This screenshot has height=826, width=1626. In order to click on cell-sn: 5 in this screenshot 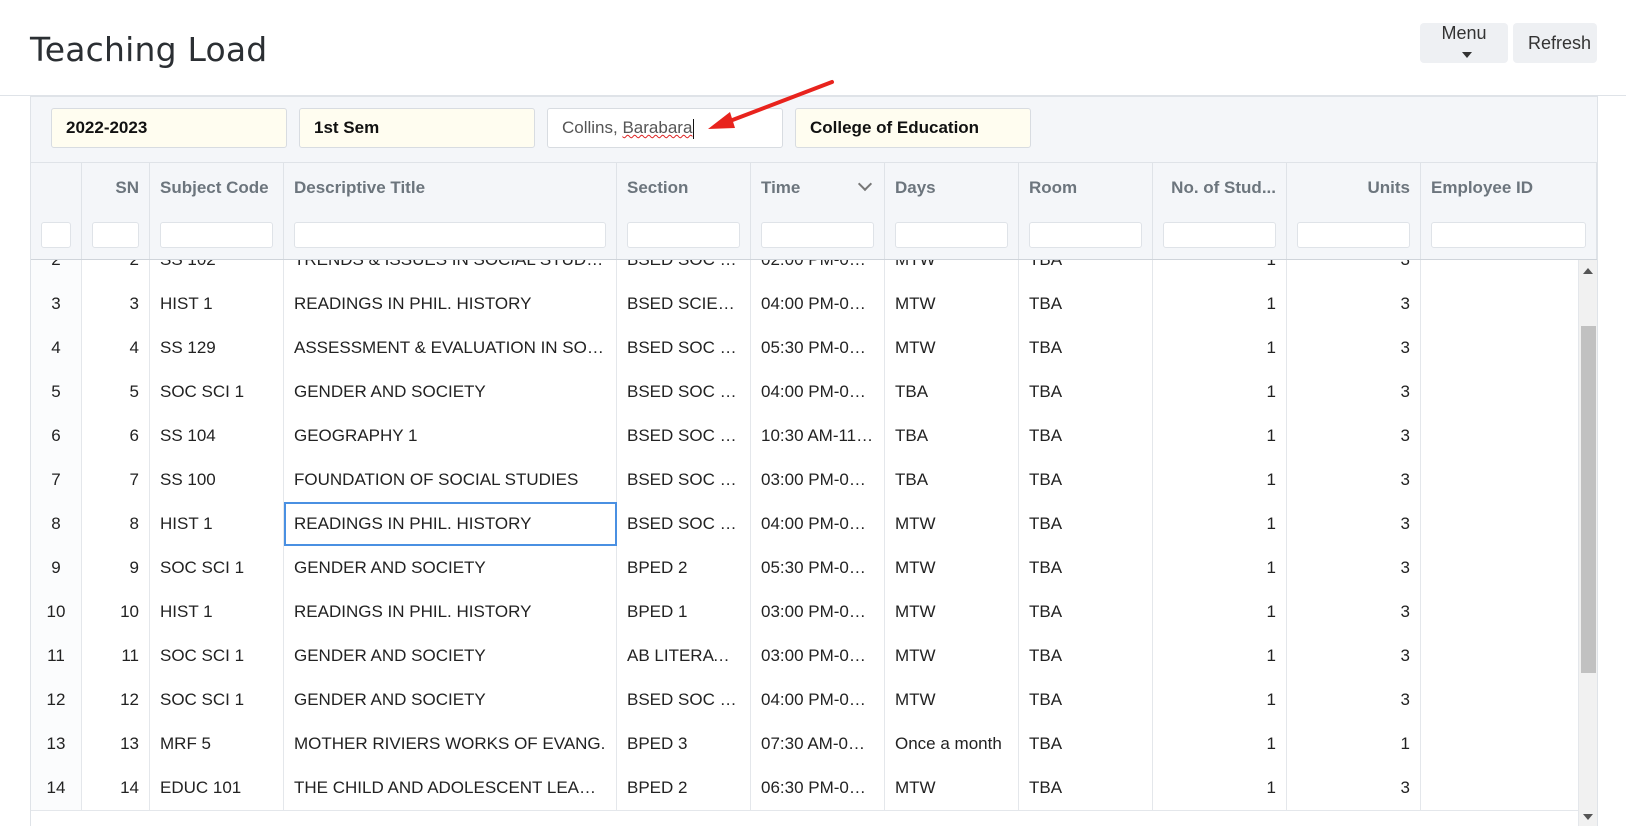, I will do `click(116, 392)`.